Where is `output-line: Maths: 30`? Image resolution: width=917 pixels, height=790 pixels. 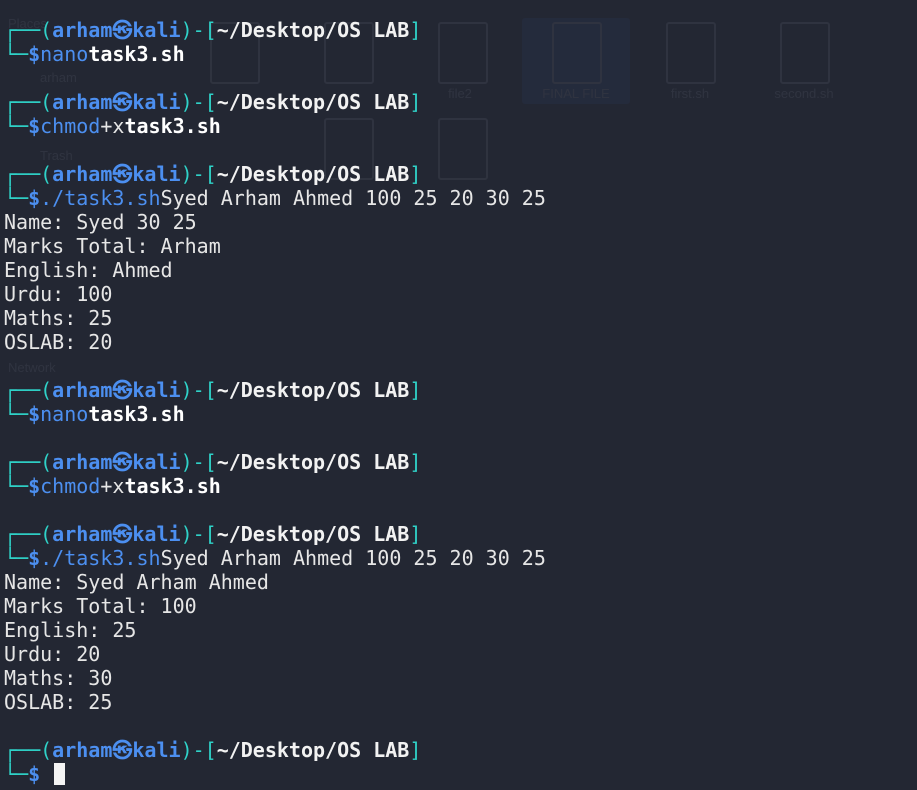 output-line: Maths: 30 is located at coordinates (58, 678).